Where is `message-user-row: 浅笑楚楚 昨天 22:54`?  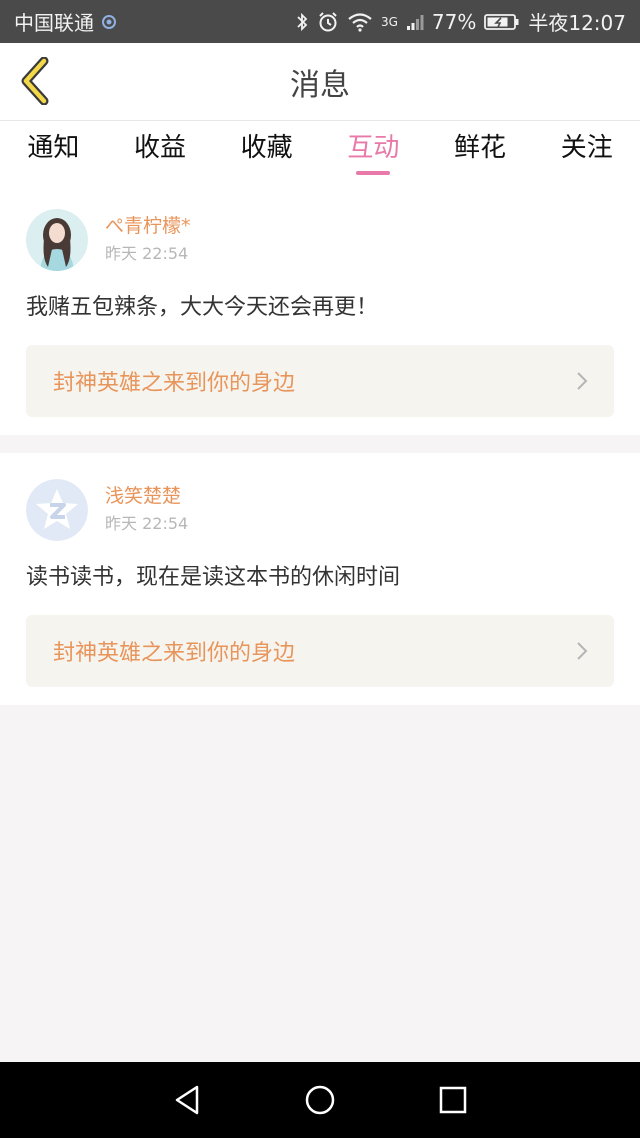 message-user-row: 浅笑楚楚 昨天 22:54 is located at coordinates (320, 510).